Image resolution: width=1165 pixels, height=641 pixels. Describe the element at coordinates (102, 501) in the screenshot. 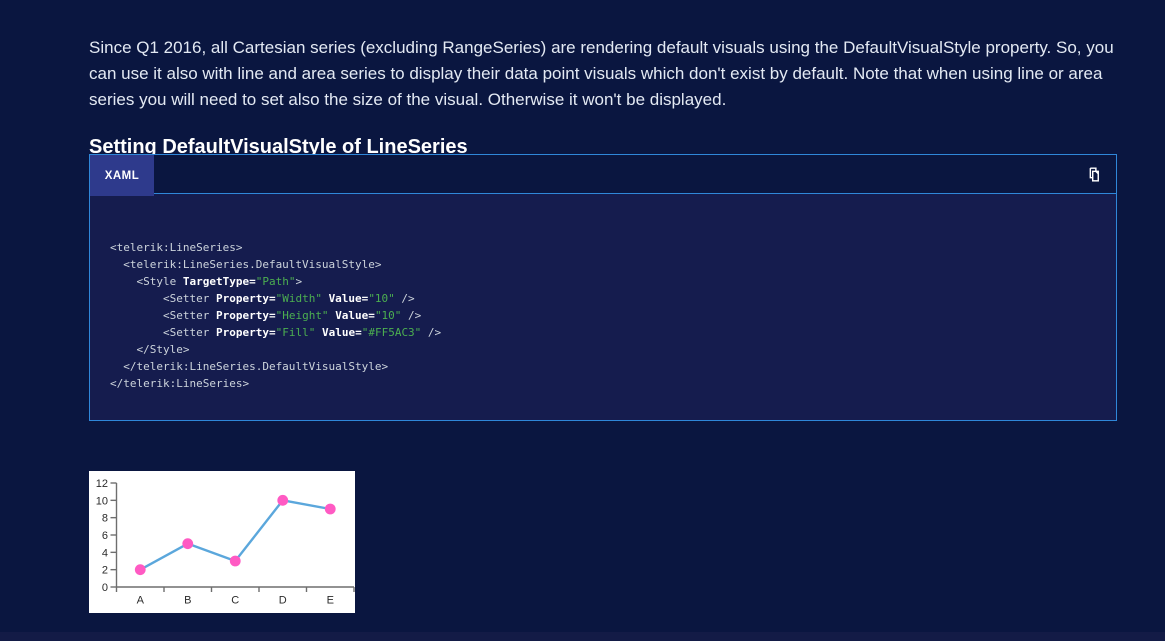

I see `svg-text: 10` at that location.